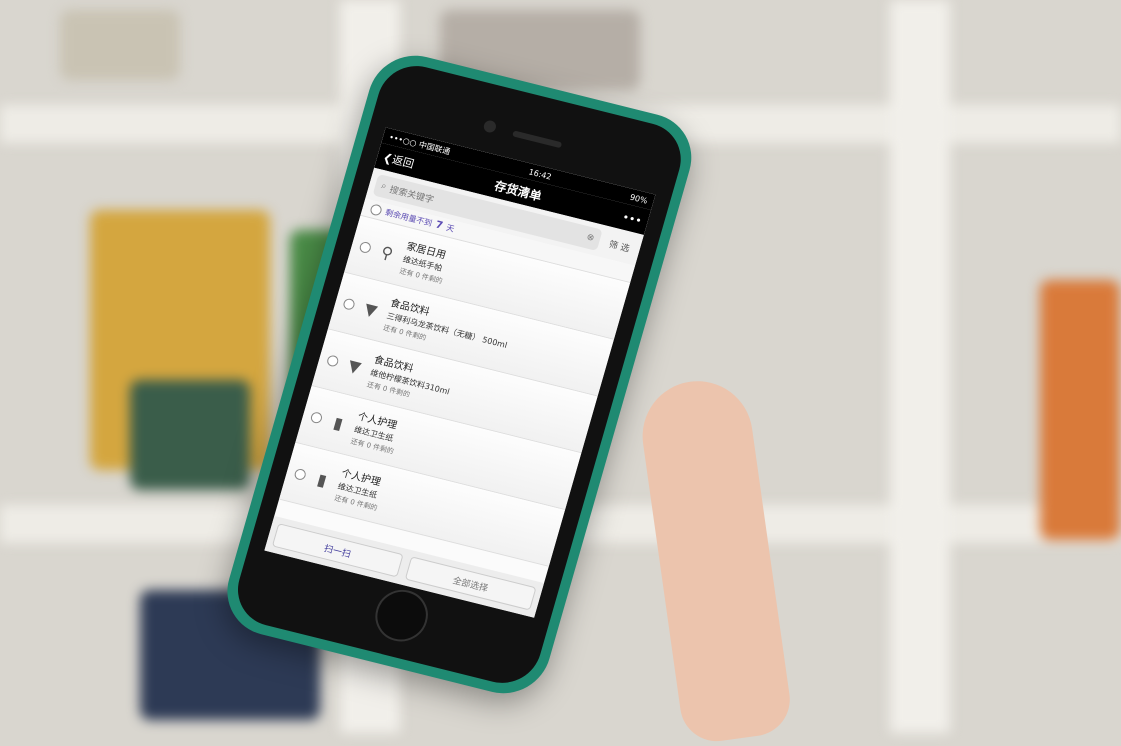  I want to click on notice-days: 7, so click(439, 225).